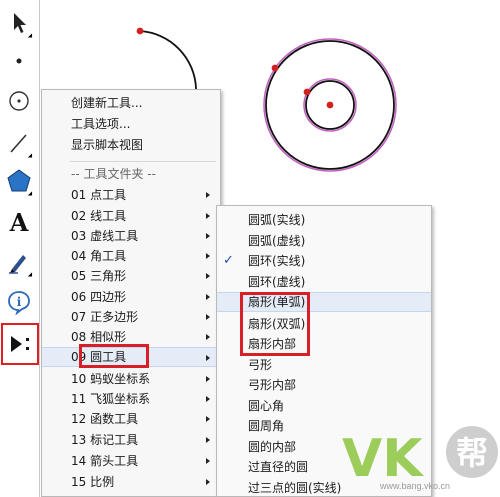 This screenshot has width=500, height=497. I want to click on folder-item-fox-coordinates: 11 飞狐坐标系, so click(131, 399).